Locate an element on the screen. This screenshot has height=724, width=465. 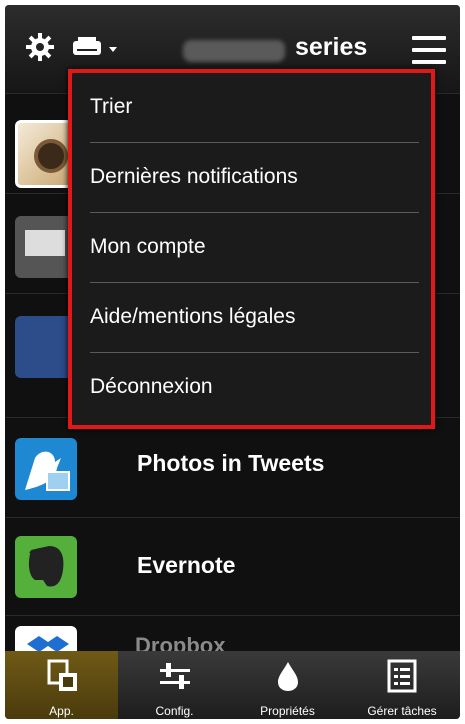
list-item: Photos in Tweets is located at coordinates (232, 467).